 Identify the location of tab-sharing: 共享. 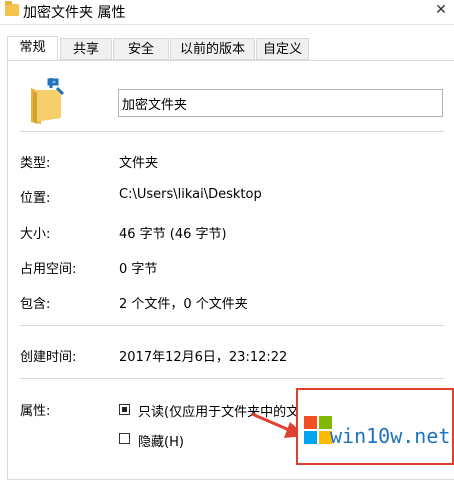
(86, 49).